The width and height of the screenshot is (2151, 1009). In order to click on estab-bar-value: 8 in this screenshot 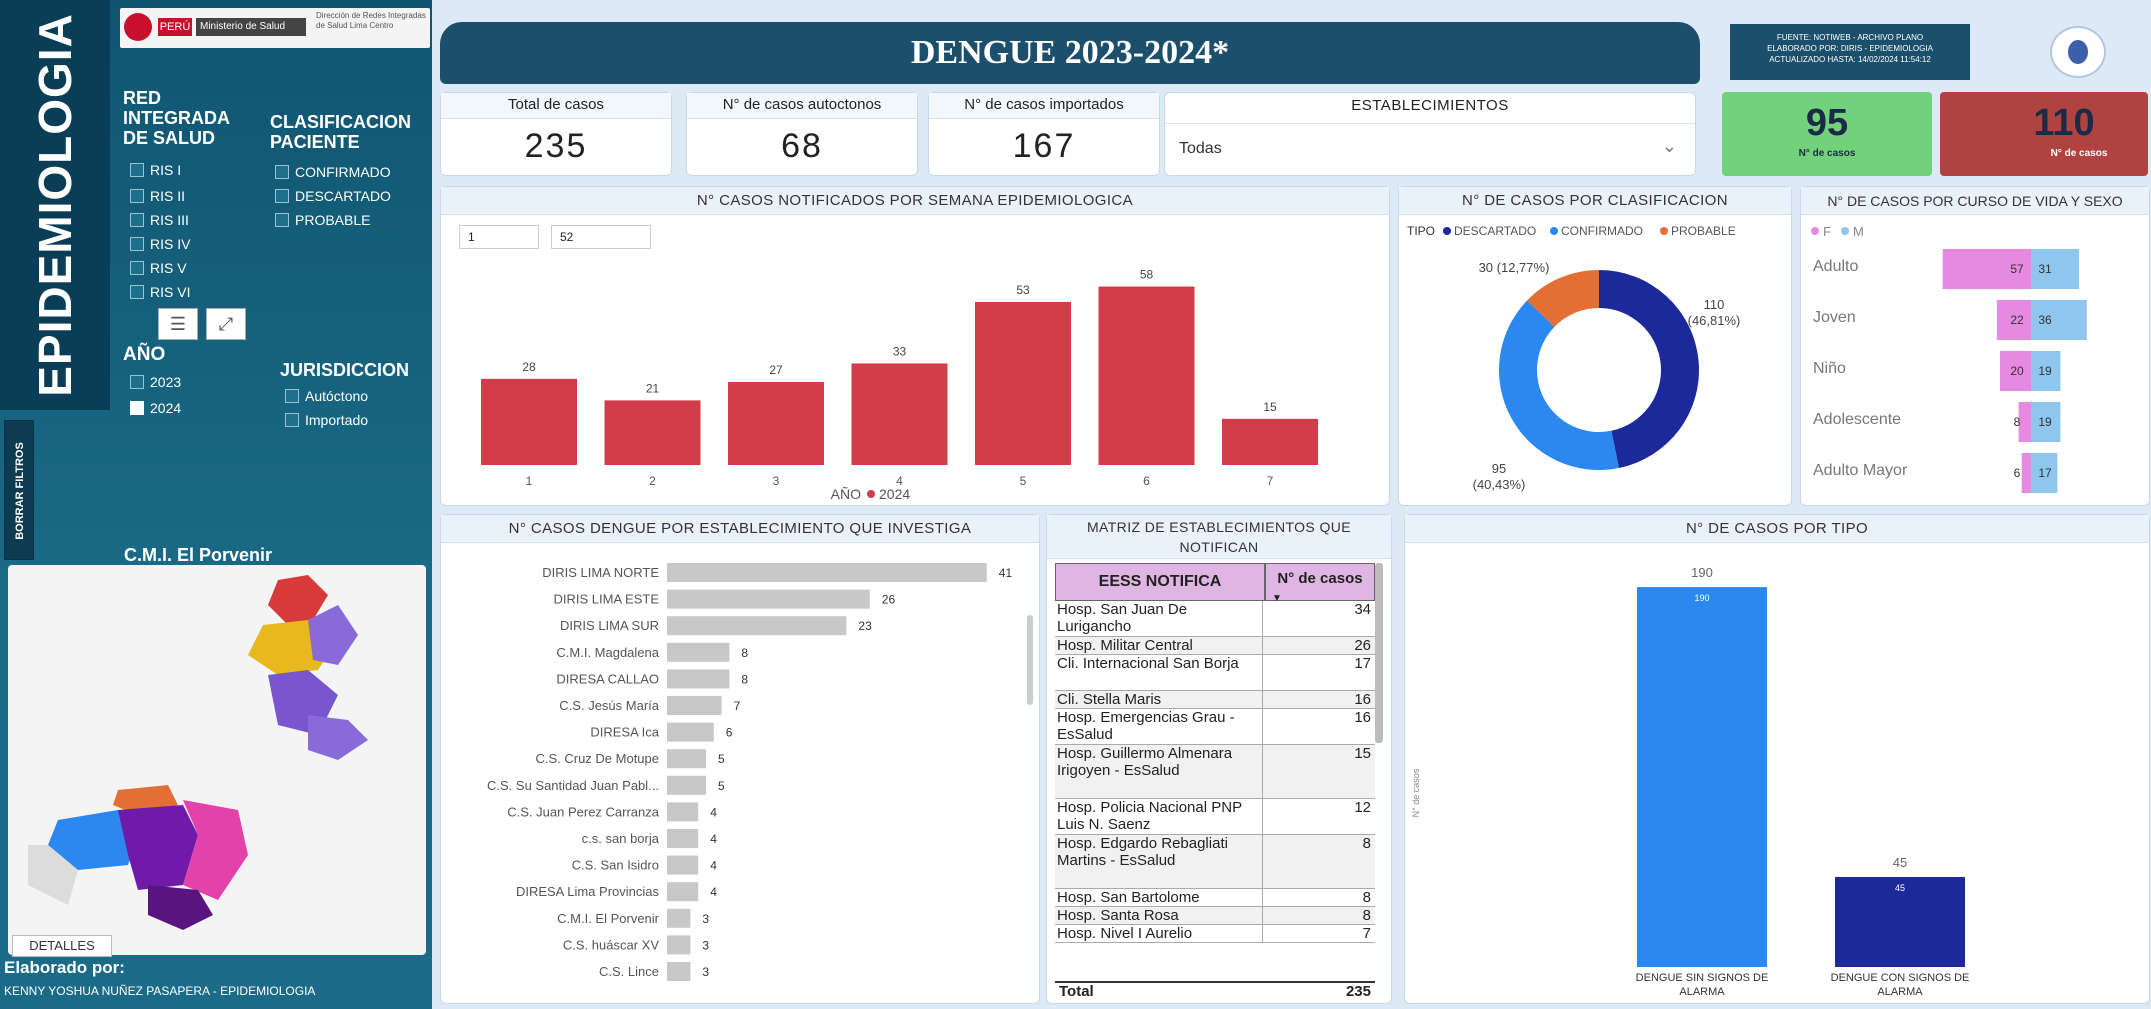, I will do `click(744, 653)`.